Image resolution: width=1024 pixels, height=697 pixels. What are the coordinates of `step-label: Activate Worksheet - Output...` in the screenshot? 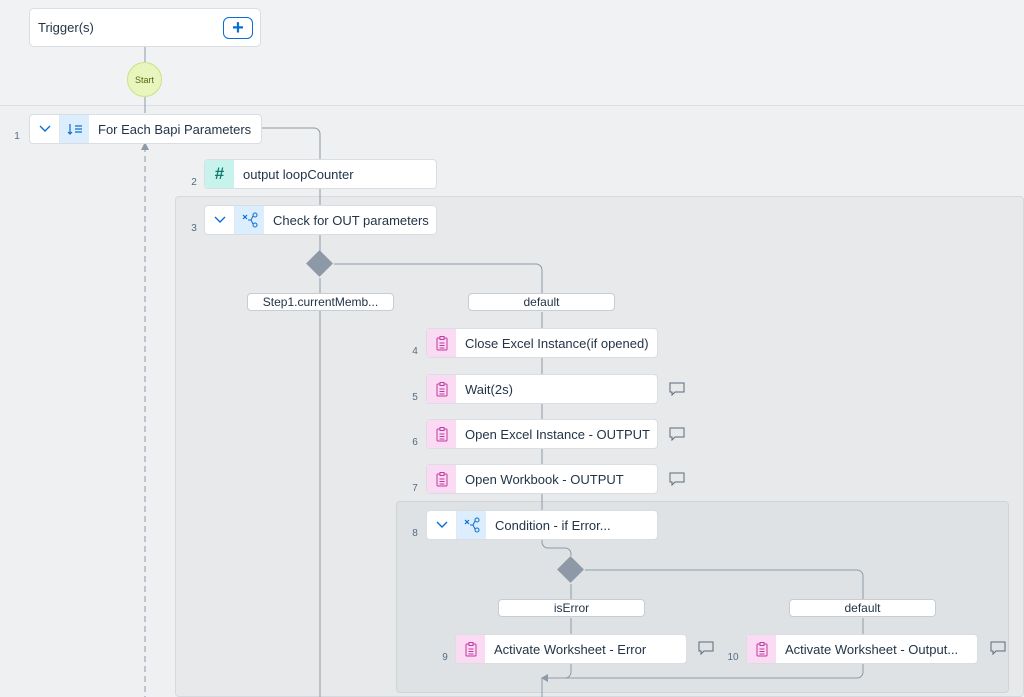 It's located at (872, 649).